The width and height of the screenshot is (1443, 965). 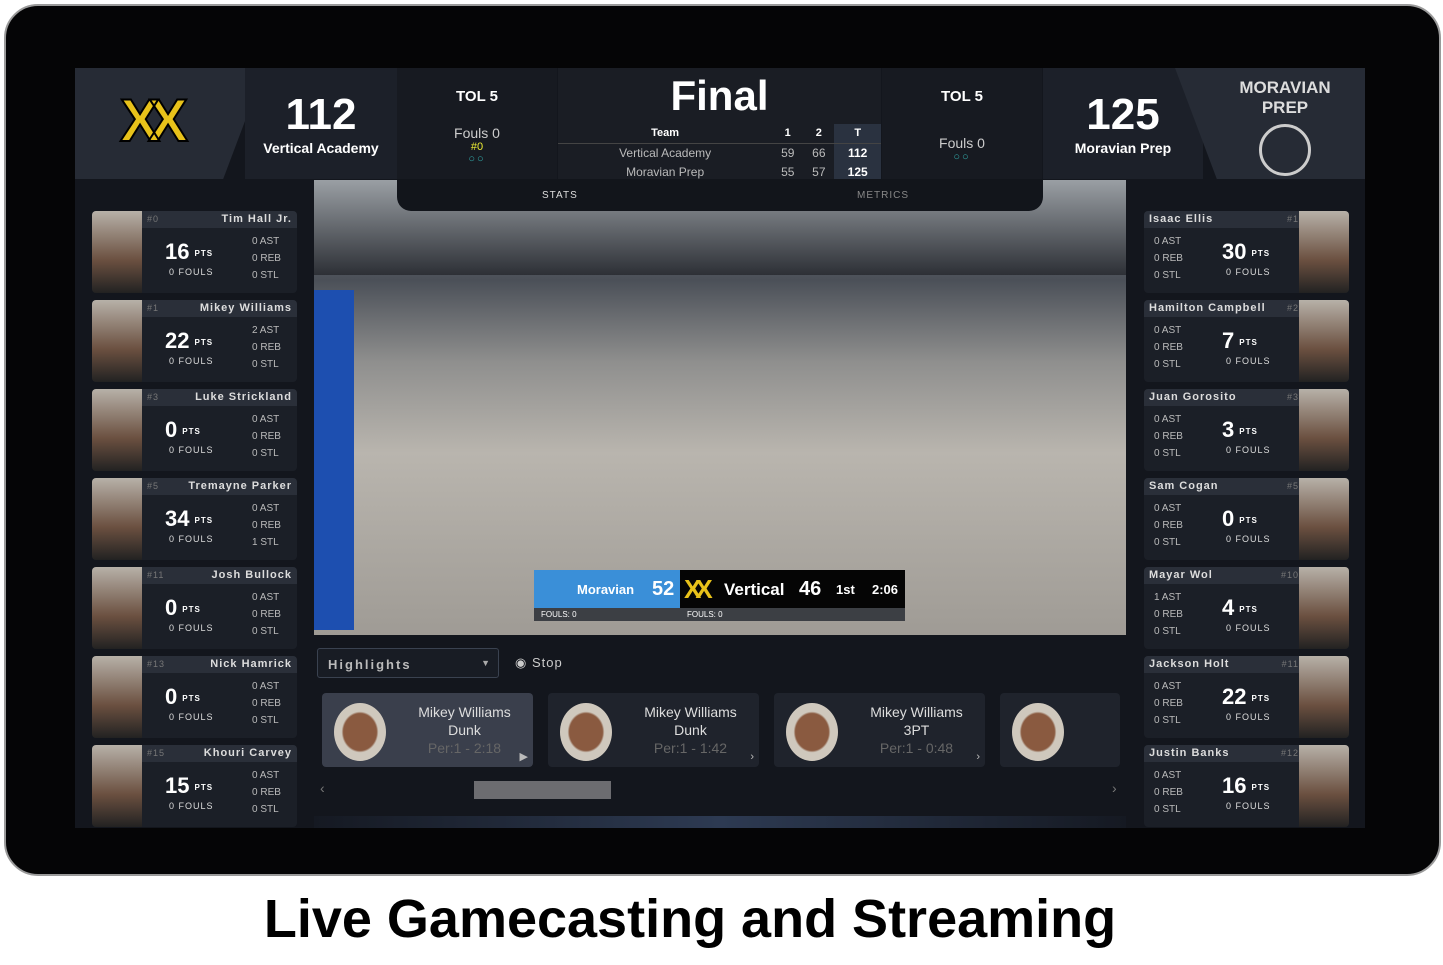 What do you see at coordinates (170, 123) in the screenshot?
I see `home-logo-panel: XX` at bounding box center [170, 123].